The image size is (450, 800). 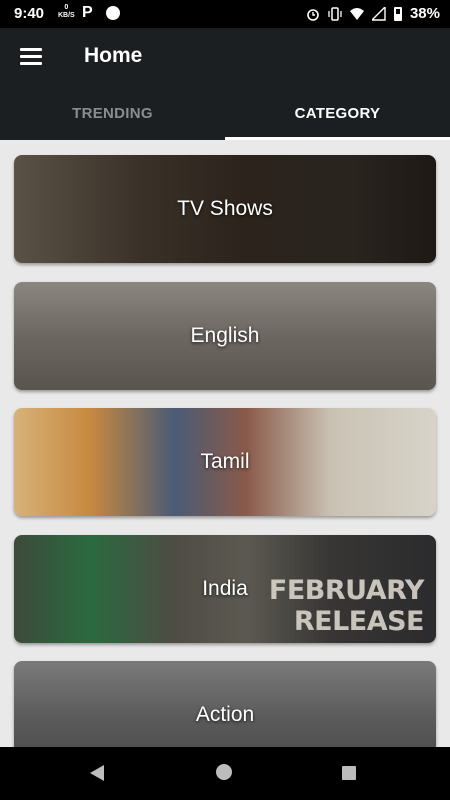 What do you see at coordinates (397, 13) in the screenshot?
I see `battery-icon` at bounding box center [397, 13].